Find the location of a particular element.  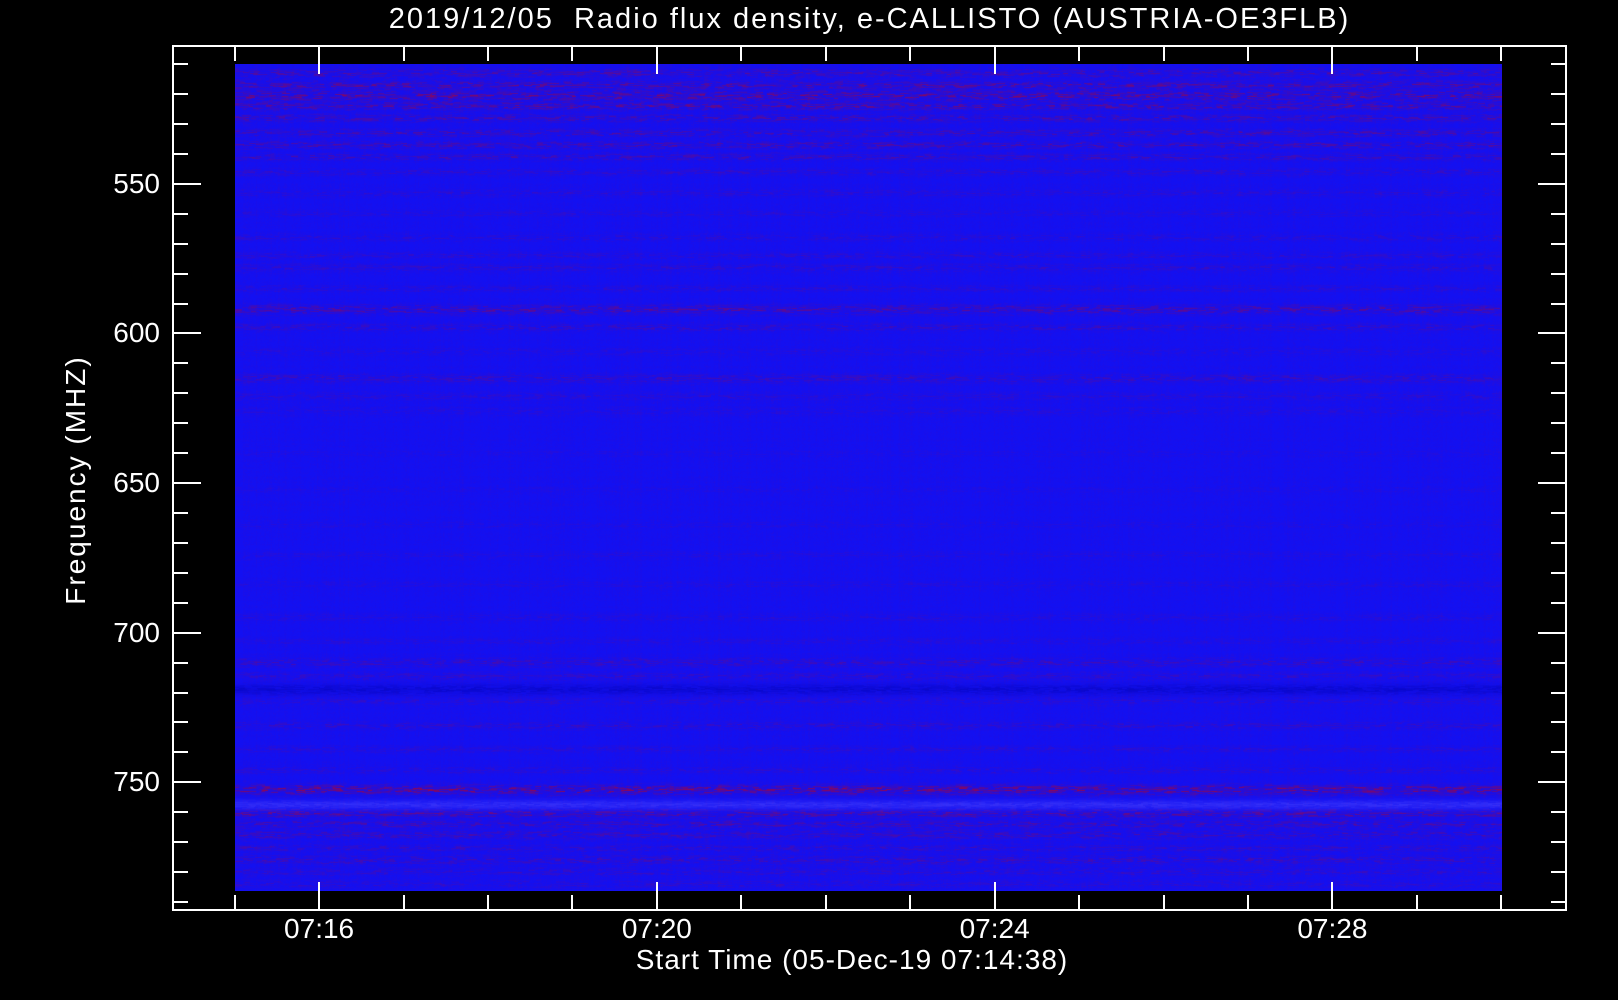

y-tick-label: 650 is located at coordinates (136, 483).